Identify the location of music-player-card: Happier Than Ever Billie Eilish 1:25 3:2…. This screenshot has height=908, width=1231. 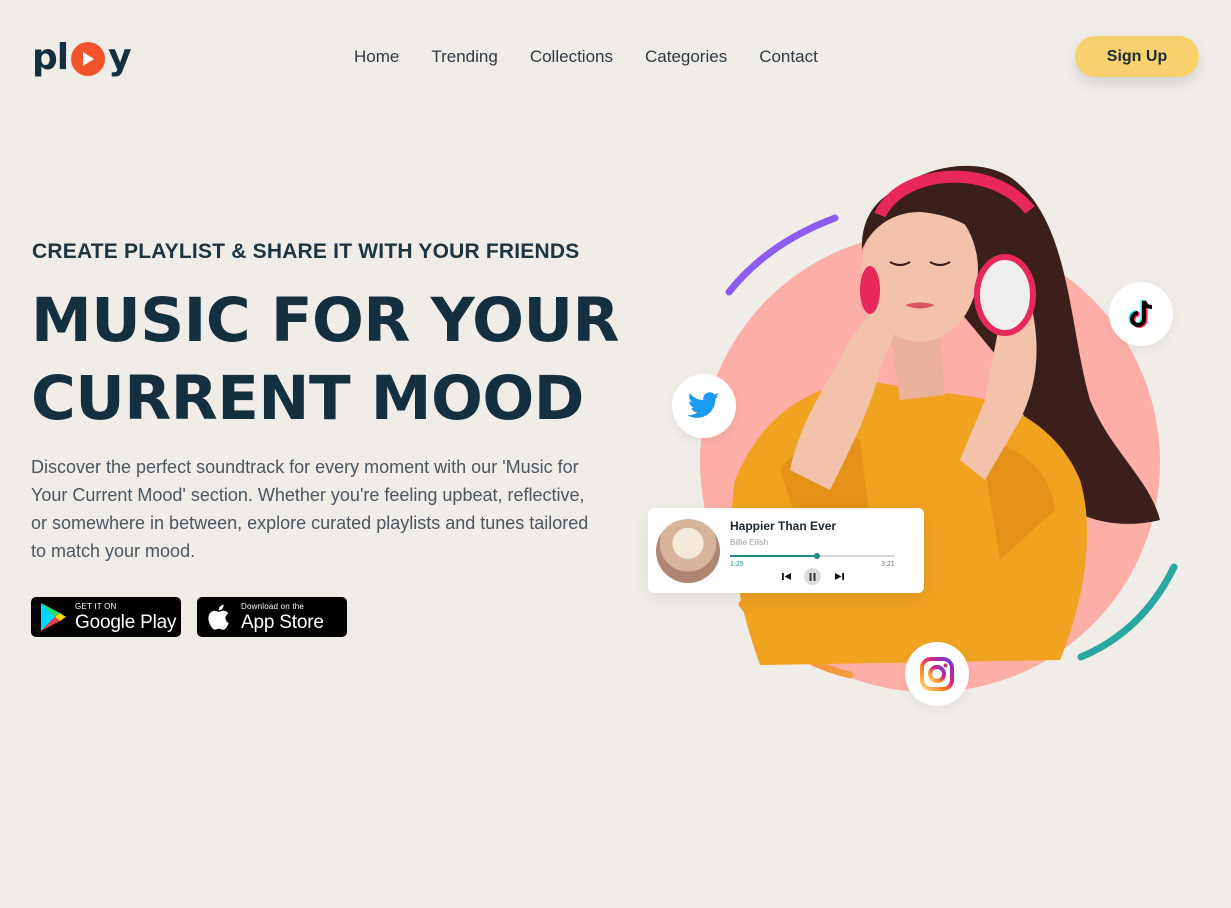
(786, 550).